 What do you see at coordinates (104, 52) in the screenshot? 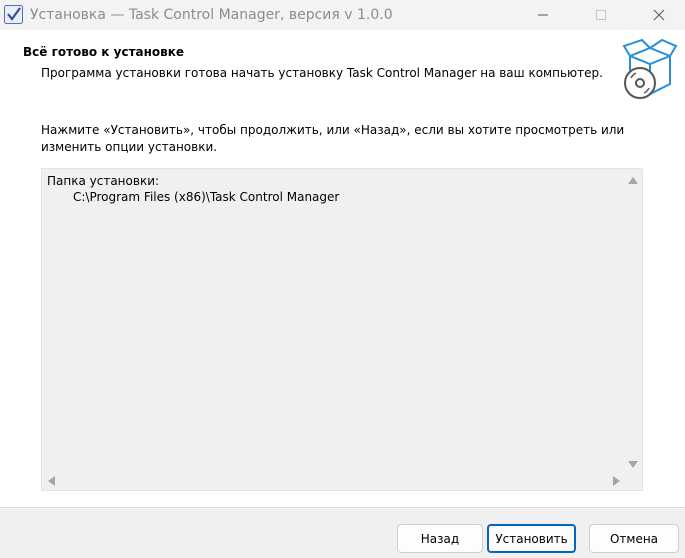
I see `page-title: Всё готово к установке` at bounding box center [104, 52].